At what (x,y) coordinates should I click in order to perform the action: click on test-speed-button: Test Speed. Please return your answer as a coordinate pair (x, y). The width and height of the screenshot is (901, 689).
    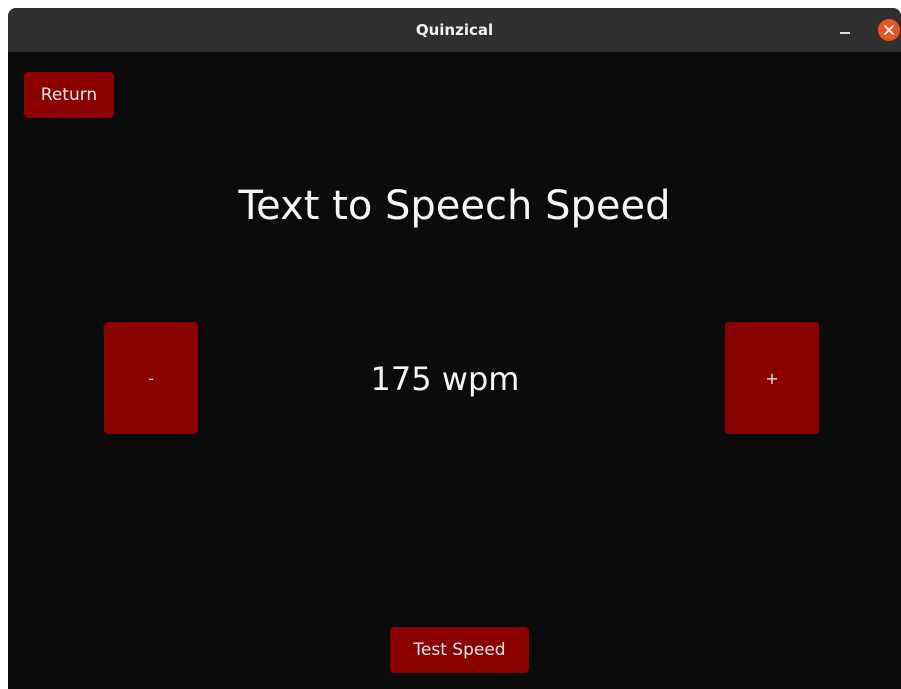
    Looking at the image, I should click on (459, 650).